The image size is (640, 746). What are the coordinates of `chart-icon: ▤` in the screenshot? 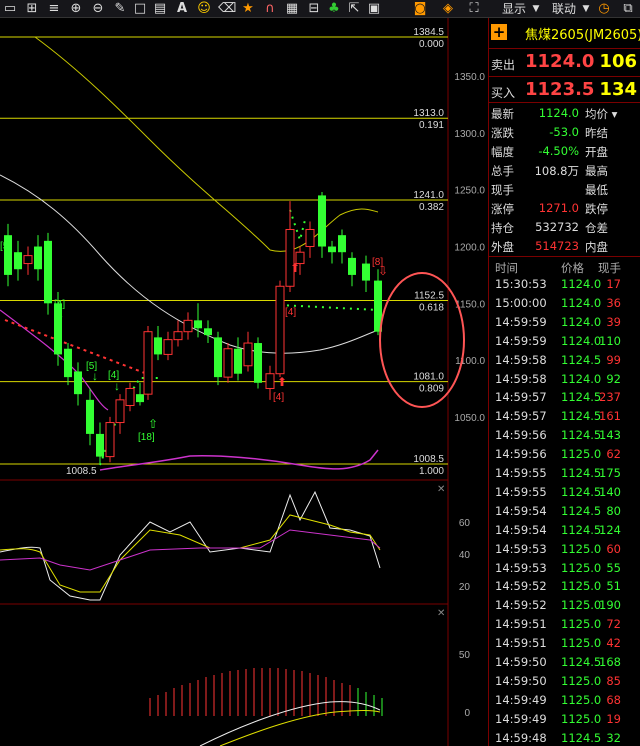 It's located at (160, 9).